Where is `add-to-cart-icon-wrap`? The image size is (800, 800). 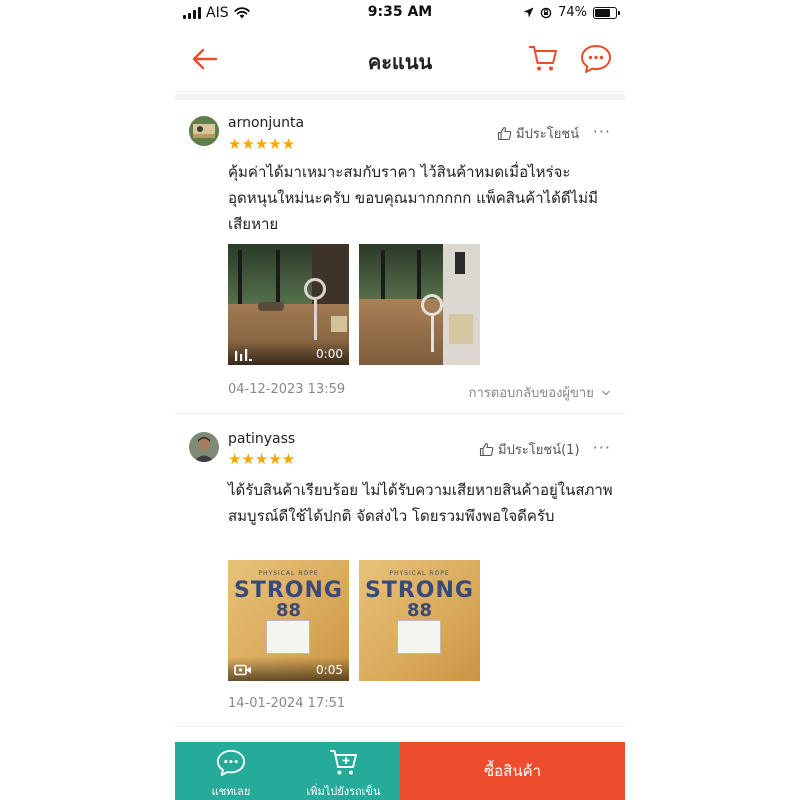
add-to-cart-icon-wrap is located at coordinates (343, 763).